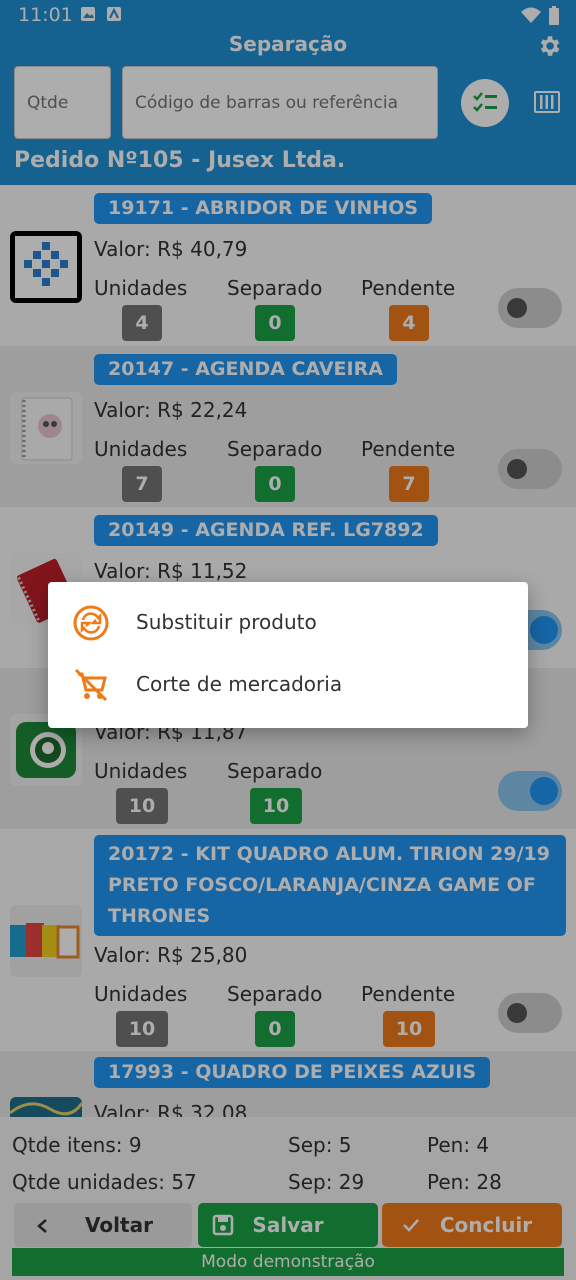  Describe the element at coordinates (91, 685) in the screenshot. I see `cart-off-icon` at that location.